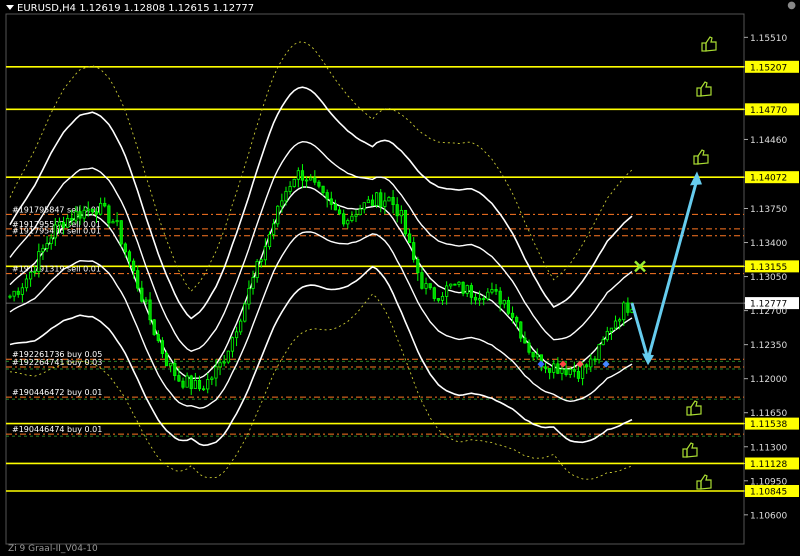  Describe the element at coordinates (768, 425) in the screenshot. I see `y-tick-label: 1.11538` at that location.